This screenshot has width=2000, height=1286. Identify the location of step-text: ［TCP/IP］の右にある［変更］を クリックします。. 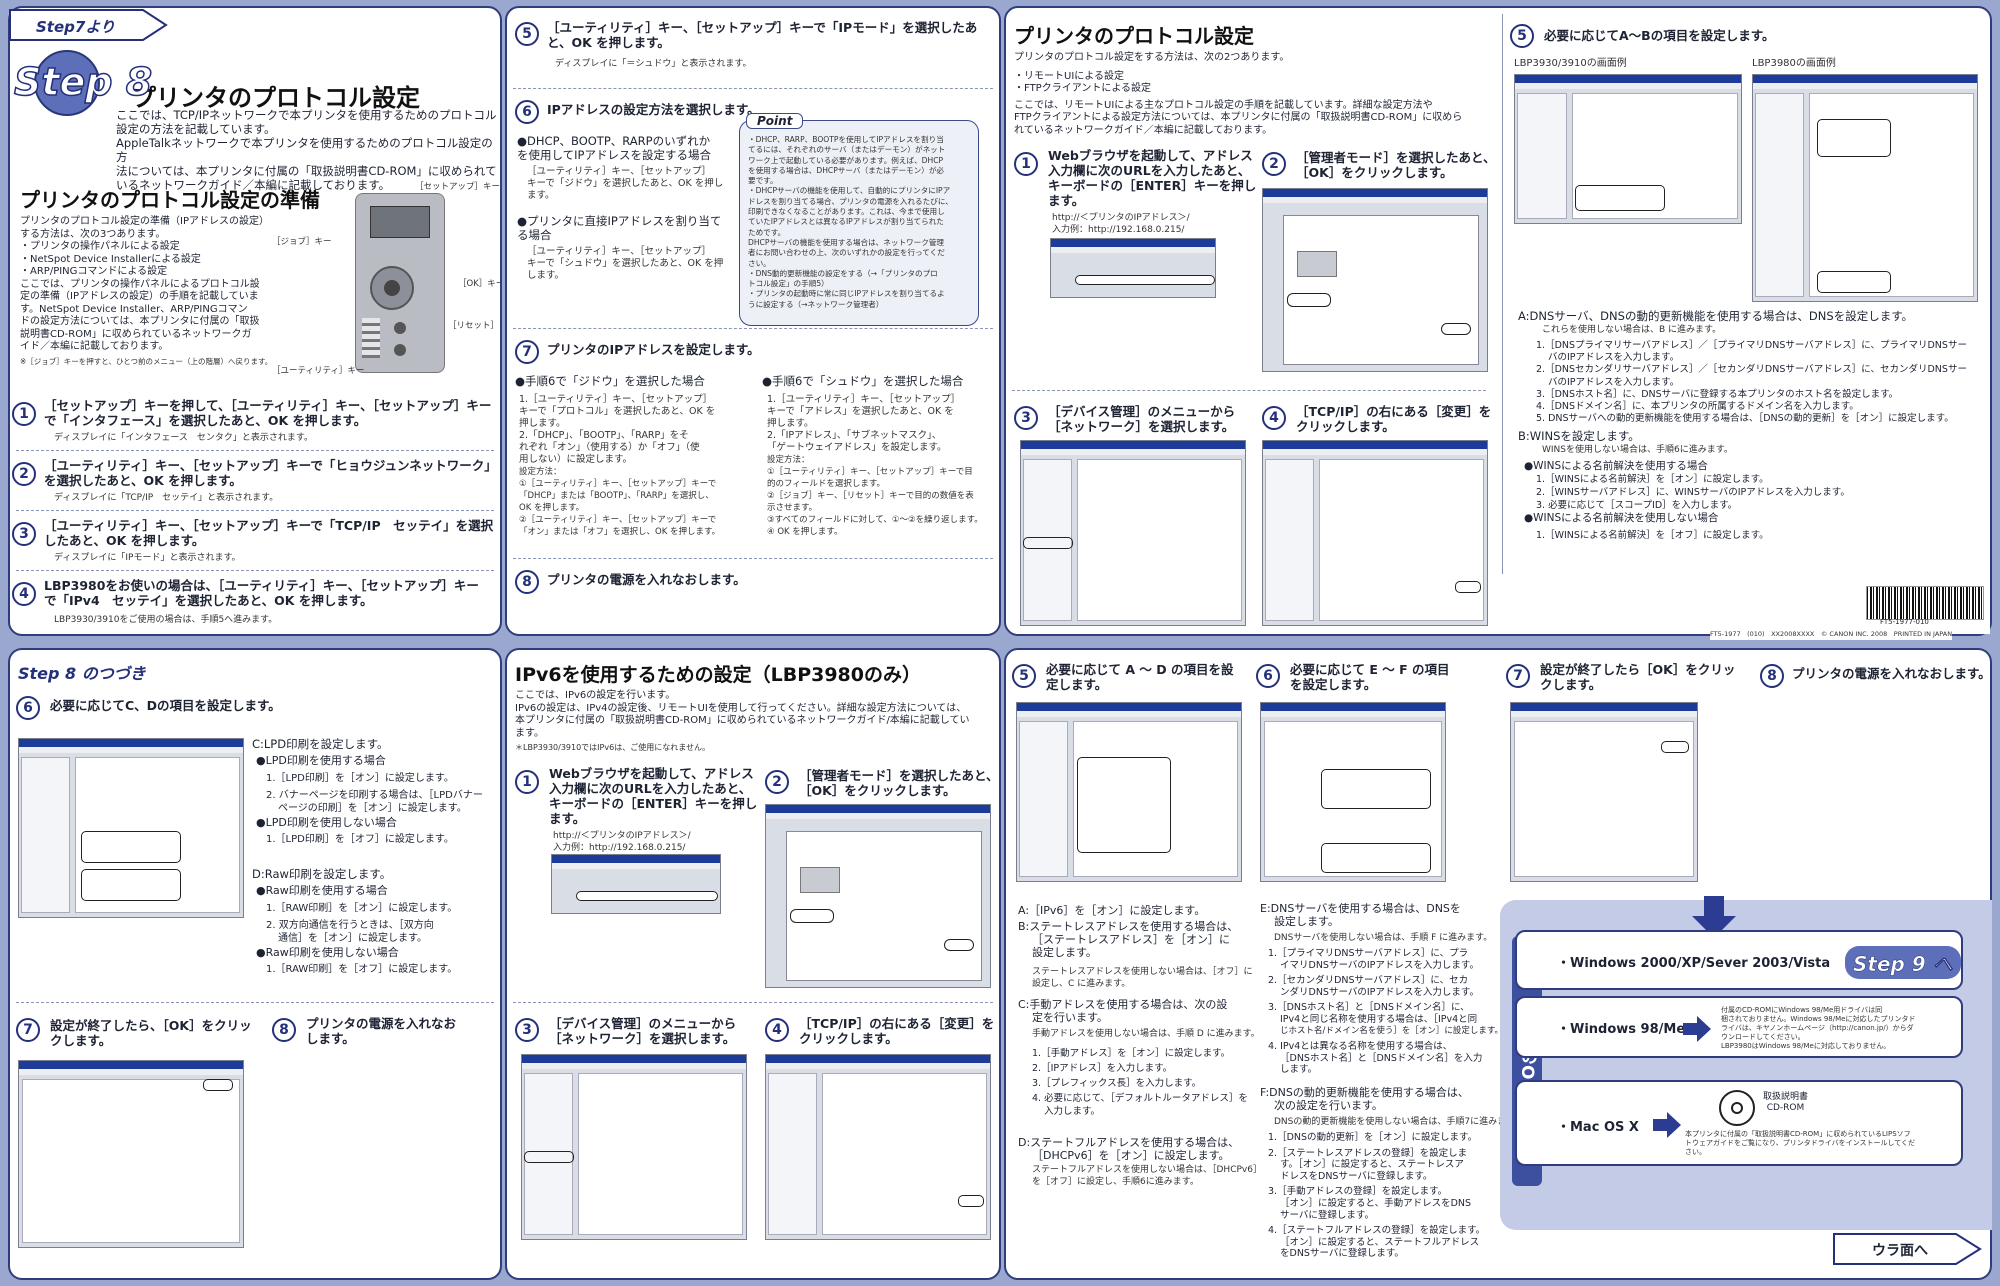
(1393, 419).